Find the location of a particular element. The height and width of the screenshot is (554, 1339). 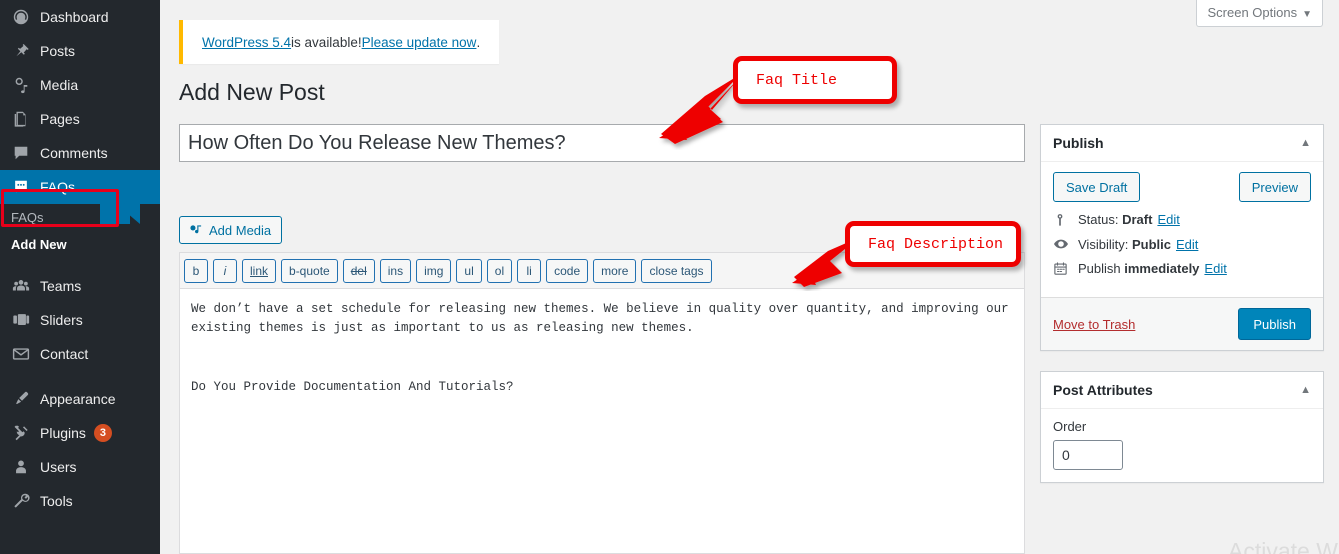

visibility-edit-link: Edit is located at coordinates (1187, 244).